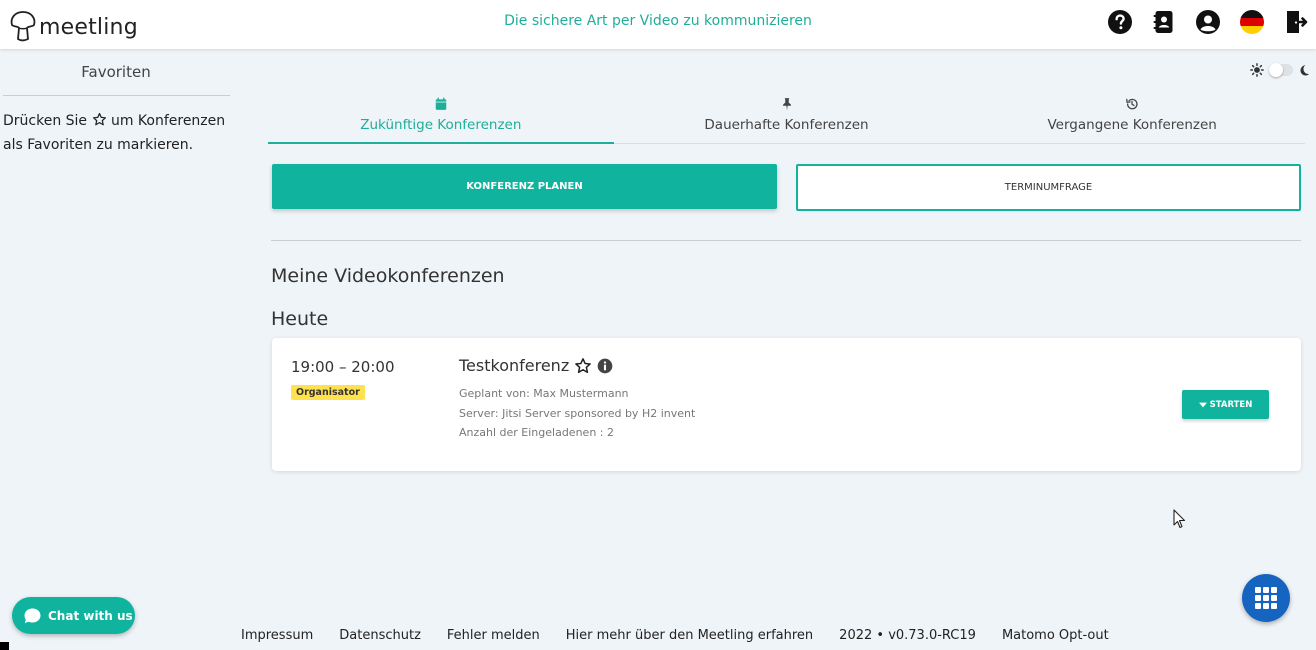 The image size is (1316, 650). What do you see at coordinates (441, 125) in the screenshot?
I see `tab-future-label: Zukünftige Konferenzen` at bounding box center [441, 125].